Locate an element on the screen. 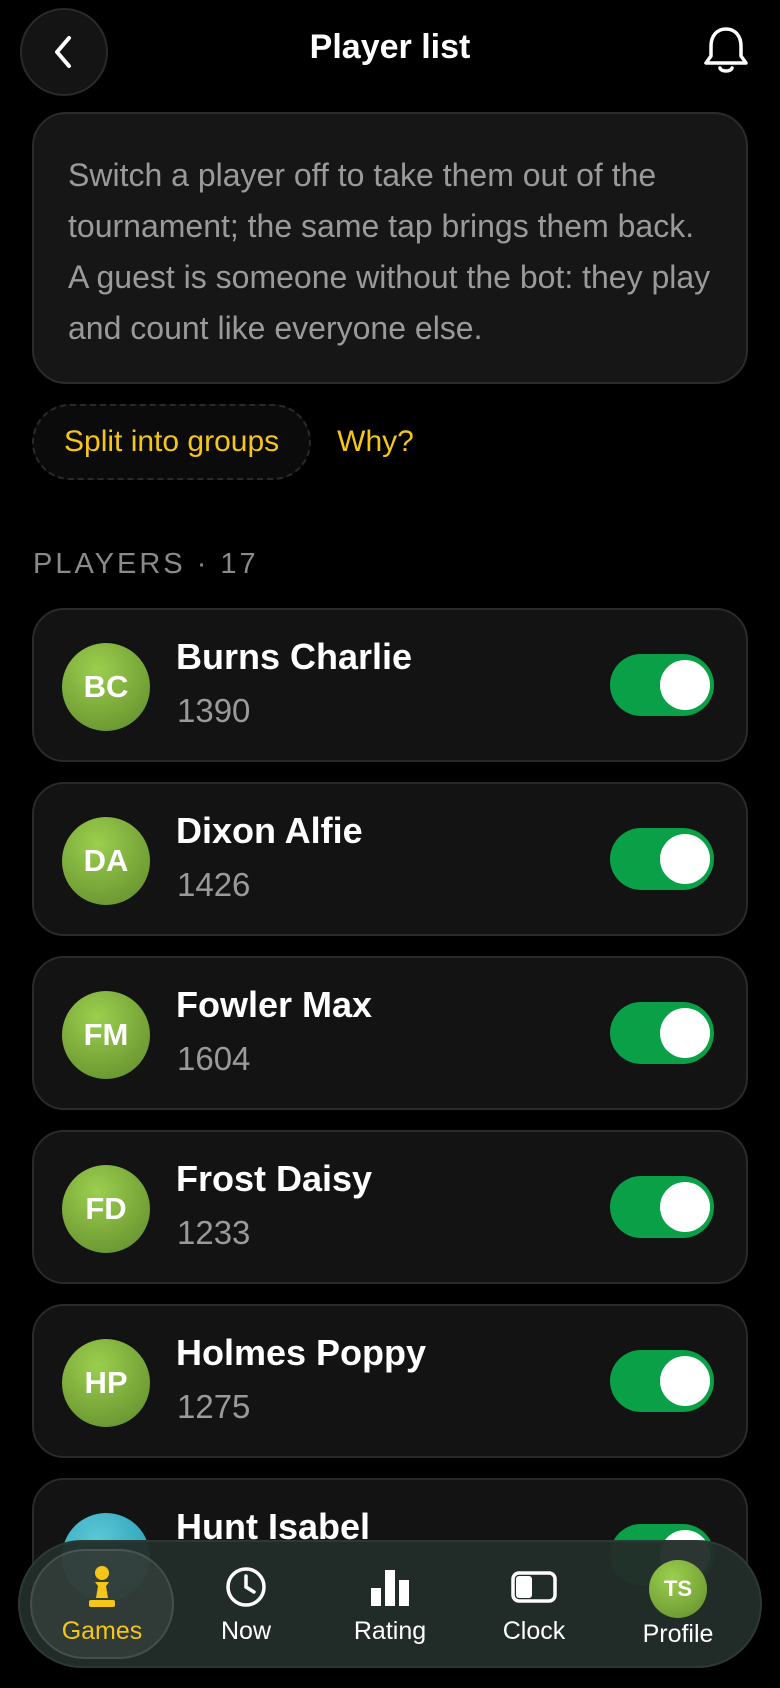  page-title: Player list is located at coordinates (390, 47).